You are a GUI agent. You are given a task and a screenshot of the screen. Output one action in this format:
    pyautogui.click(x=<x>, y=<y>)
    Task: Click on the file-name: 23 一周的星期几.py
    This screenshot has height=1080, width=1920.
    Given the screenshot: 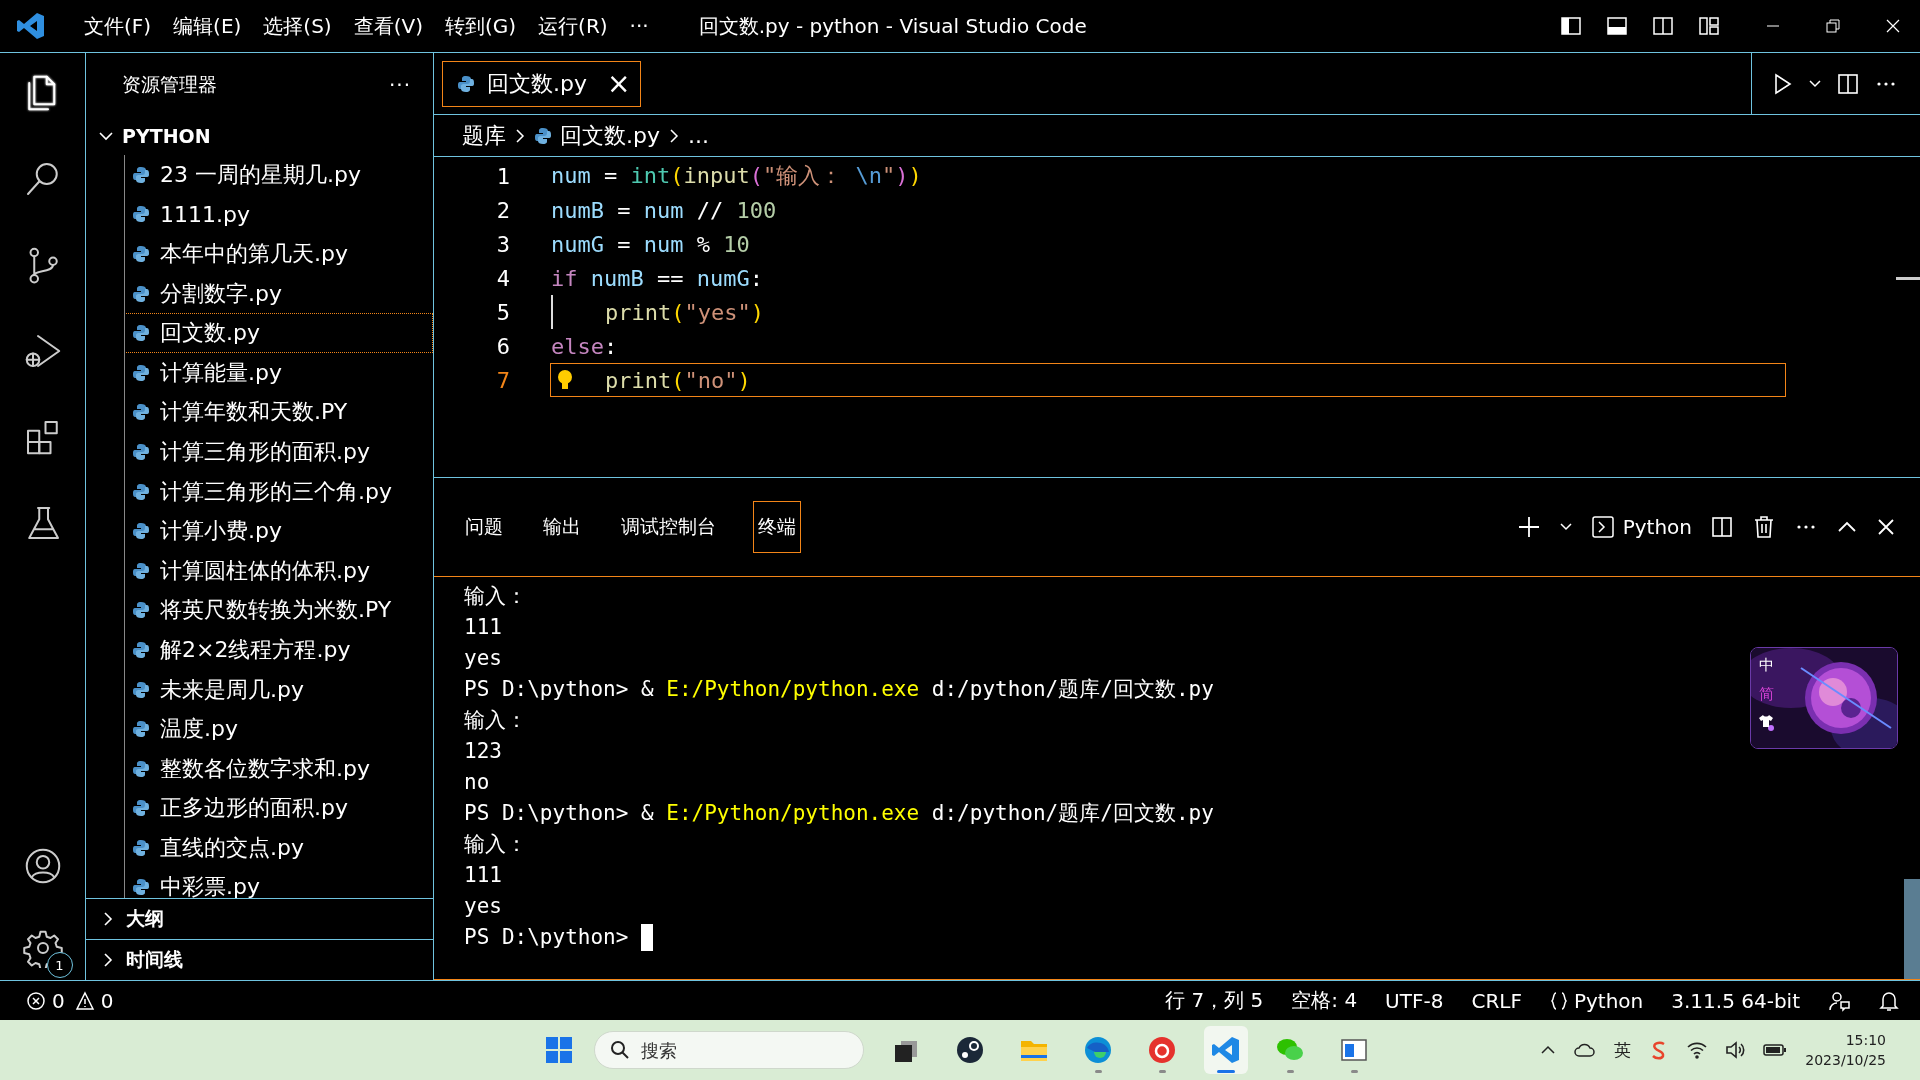 What is the action you would take?
    pyautogui.click(x=260, y=174)
    